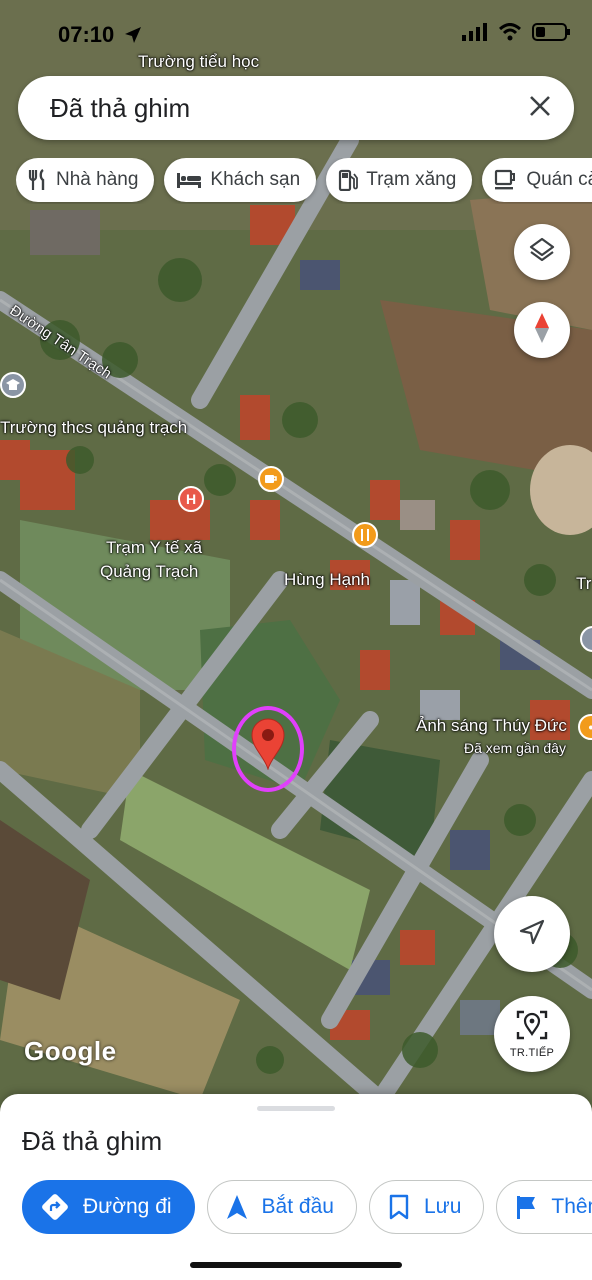 The height and width of the screenshot is (1280, 592). What do you see at coordinates (189, 180) in the screenshot?
I see `hotel-icon` at bounding box center [189, 180].